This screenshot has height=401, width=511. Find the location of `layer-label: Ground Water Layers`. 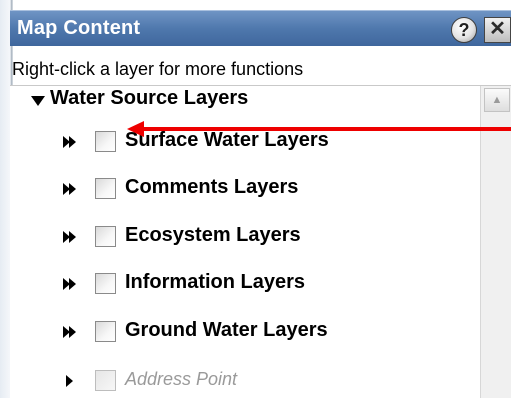

layer-label: Ground Water Layers is located at coordinates (226, 330).